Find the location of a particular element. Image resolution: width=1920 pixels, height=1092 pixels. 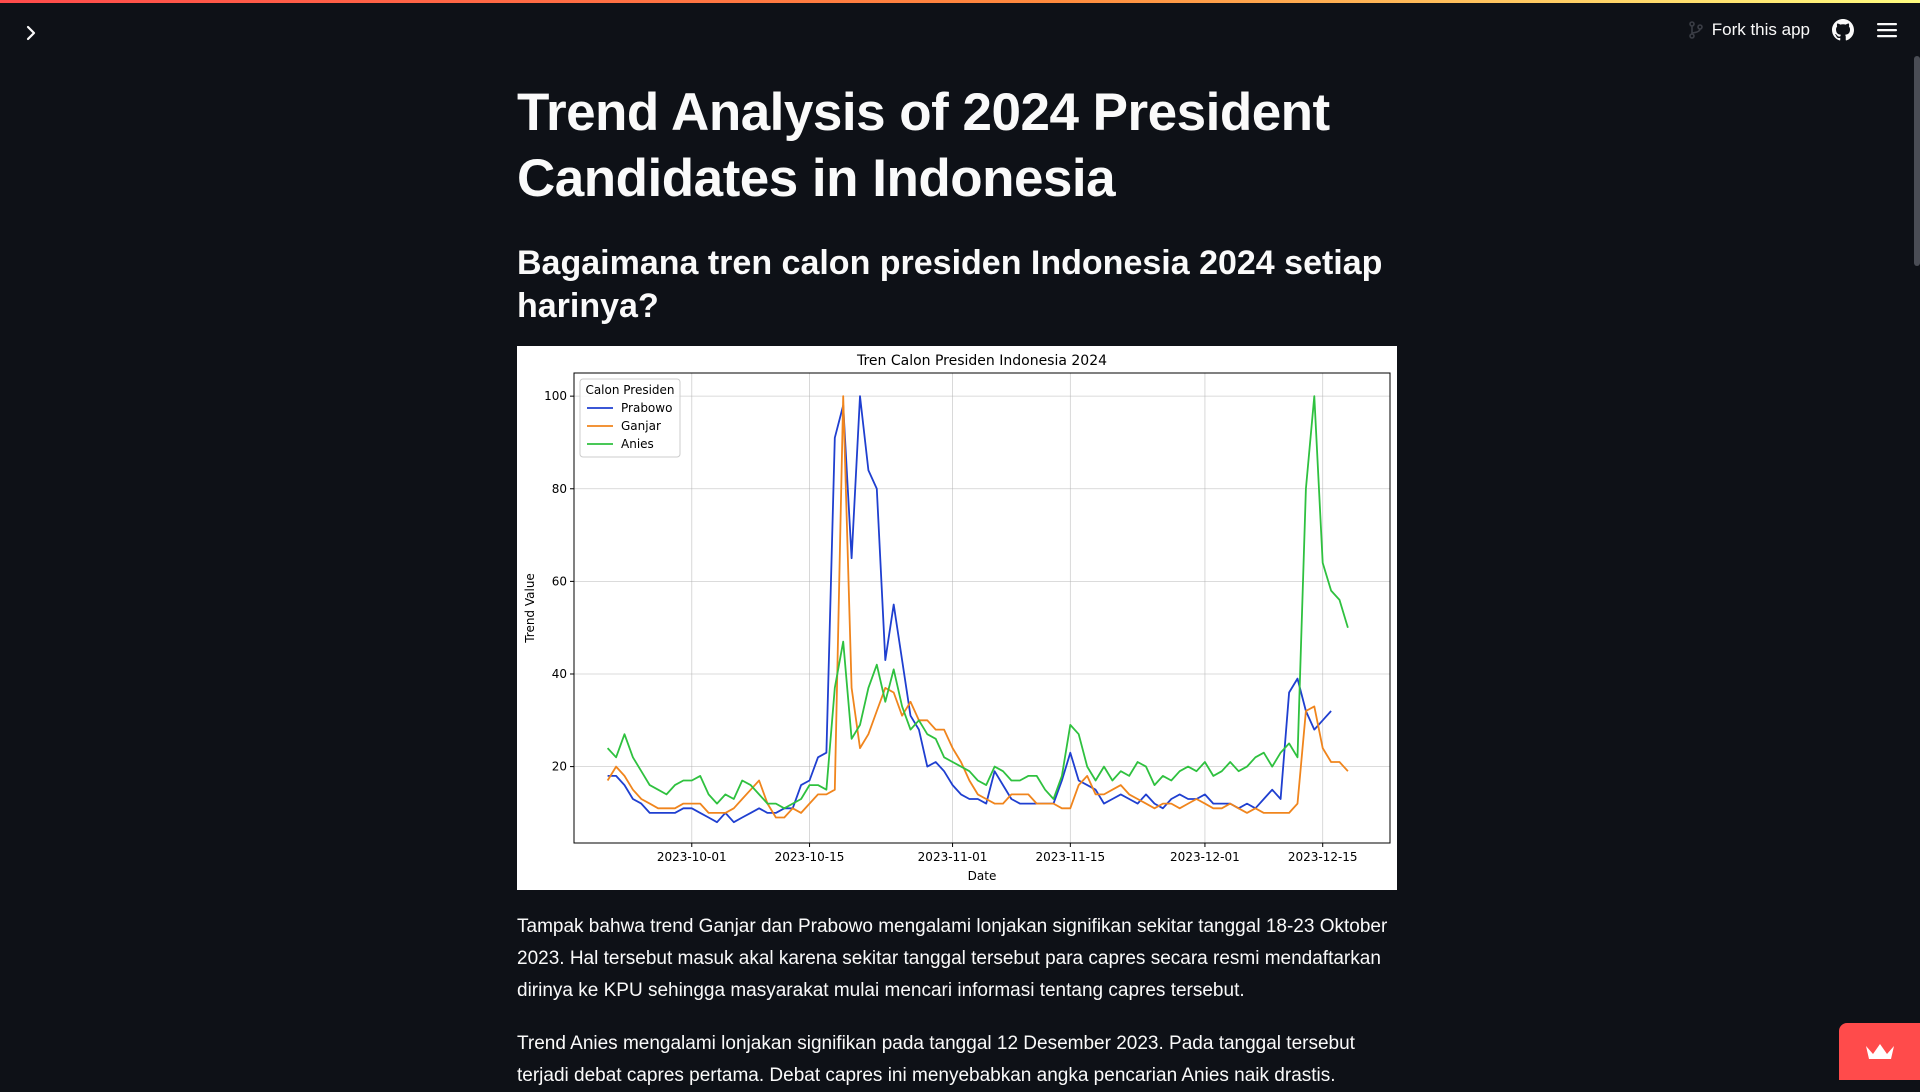

fork-app-button: Fork this app is located at coordinates (1749, 30).